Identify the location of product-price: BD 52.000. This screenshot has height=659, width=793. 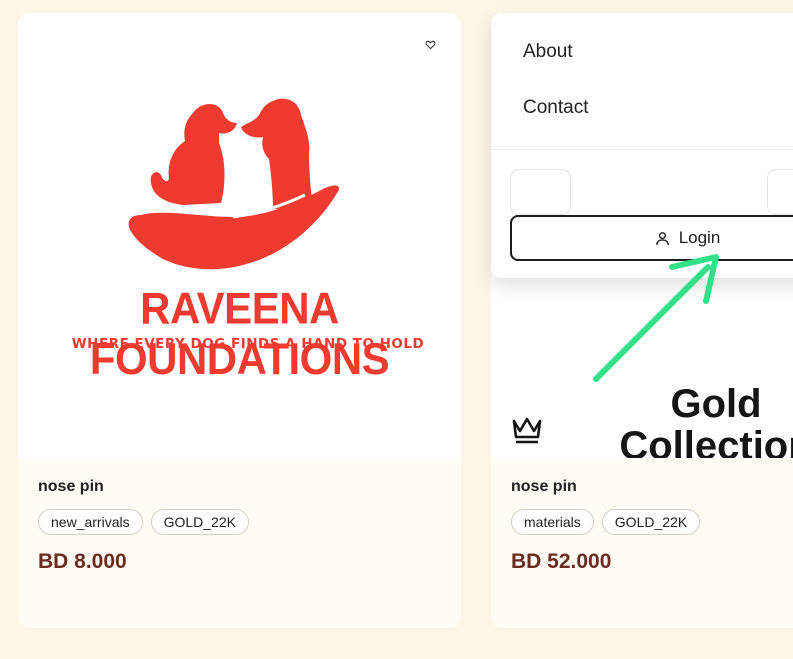
(561, 561).